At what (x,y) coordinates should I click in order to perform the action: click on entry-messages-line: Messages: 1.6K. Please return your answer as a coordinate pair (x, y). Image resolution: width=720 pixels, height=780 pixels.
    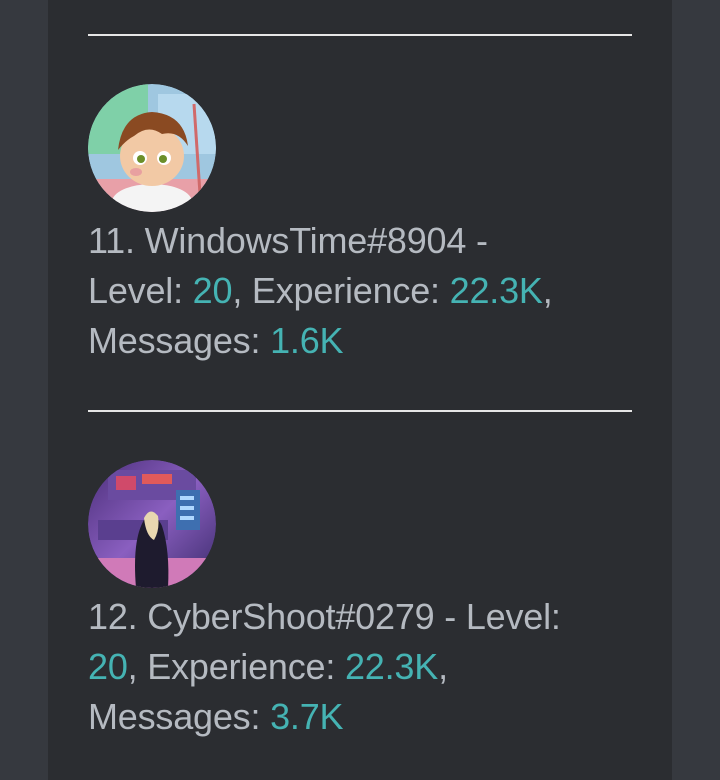
    Looking at the image, I should click on (368, 341).